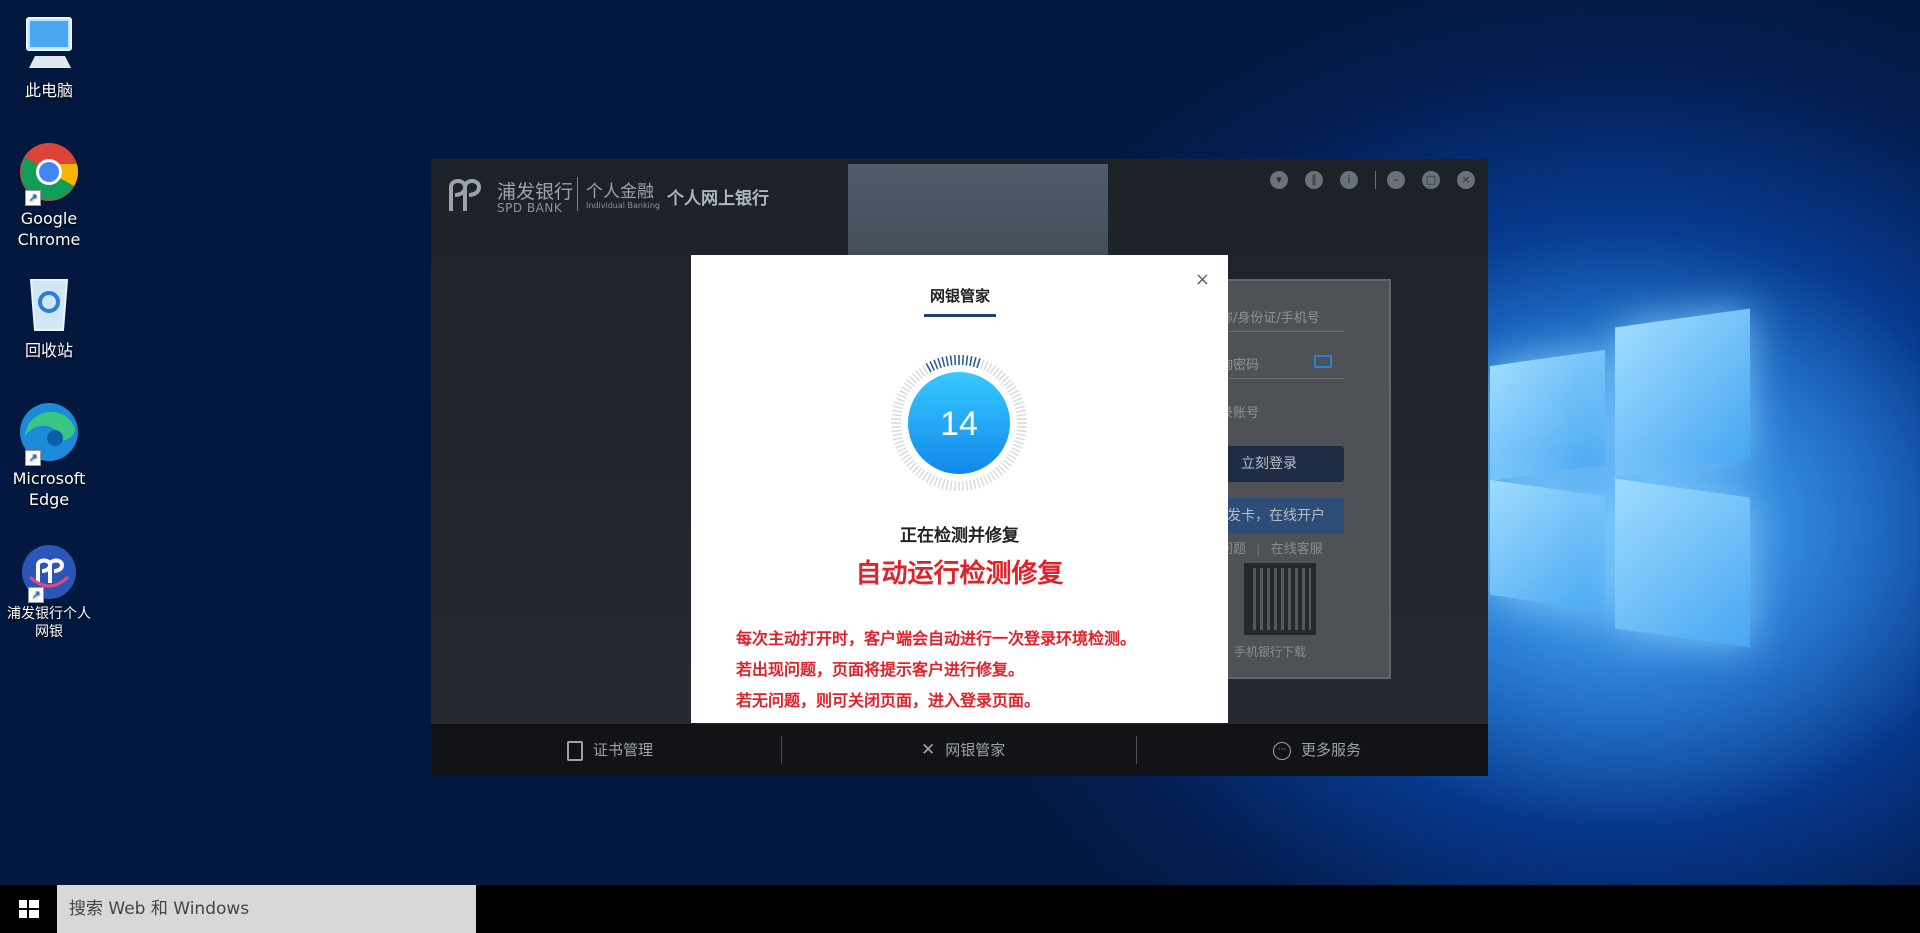  I want to click on keyboard-icon, so click(1323, 361).